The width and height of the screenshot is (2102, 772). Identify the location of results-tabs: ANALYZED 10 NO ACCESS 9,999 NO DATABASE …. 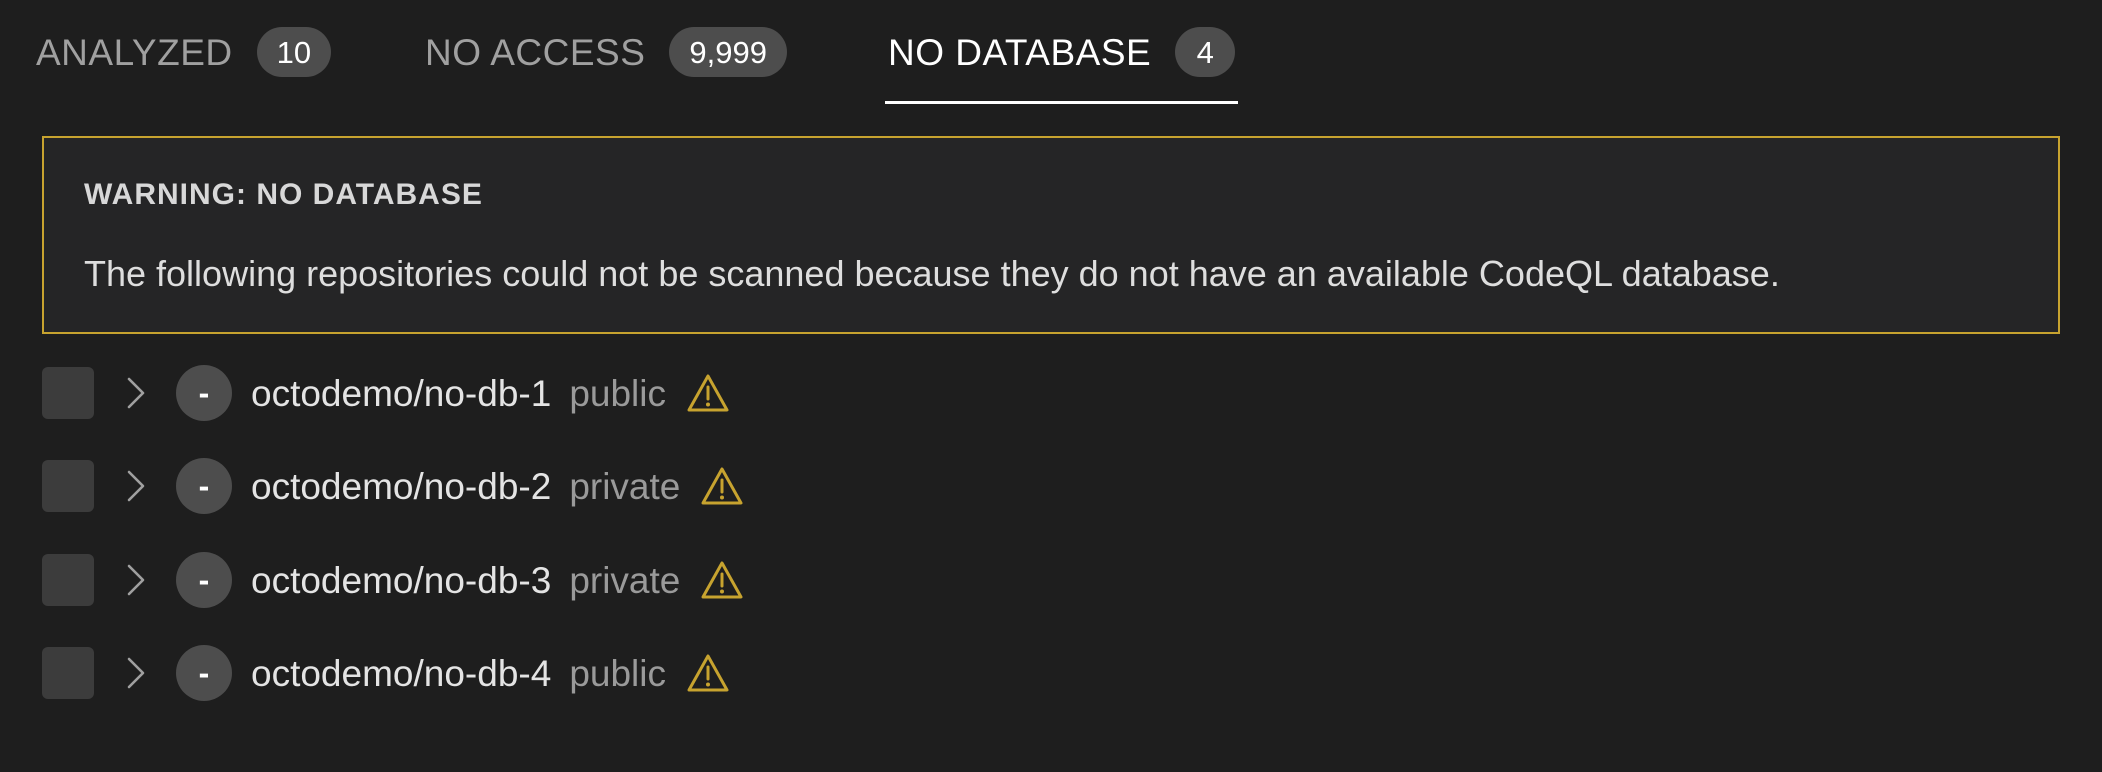
(1051, 52).